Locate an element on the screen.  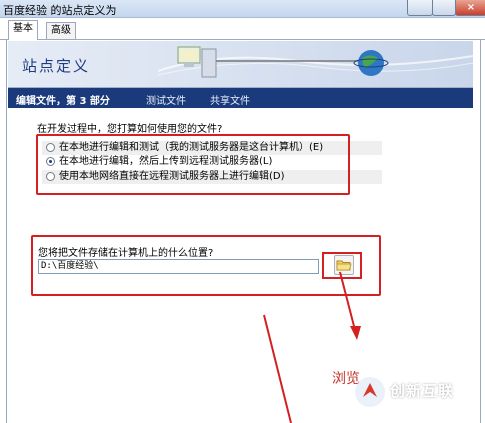
watermark-text: 创新互联 is located at coordinates (422, 391).